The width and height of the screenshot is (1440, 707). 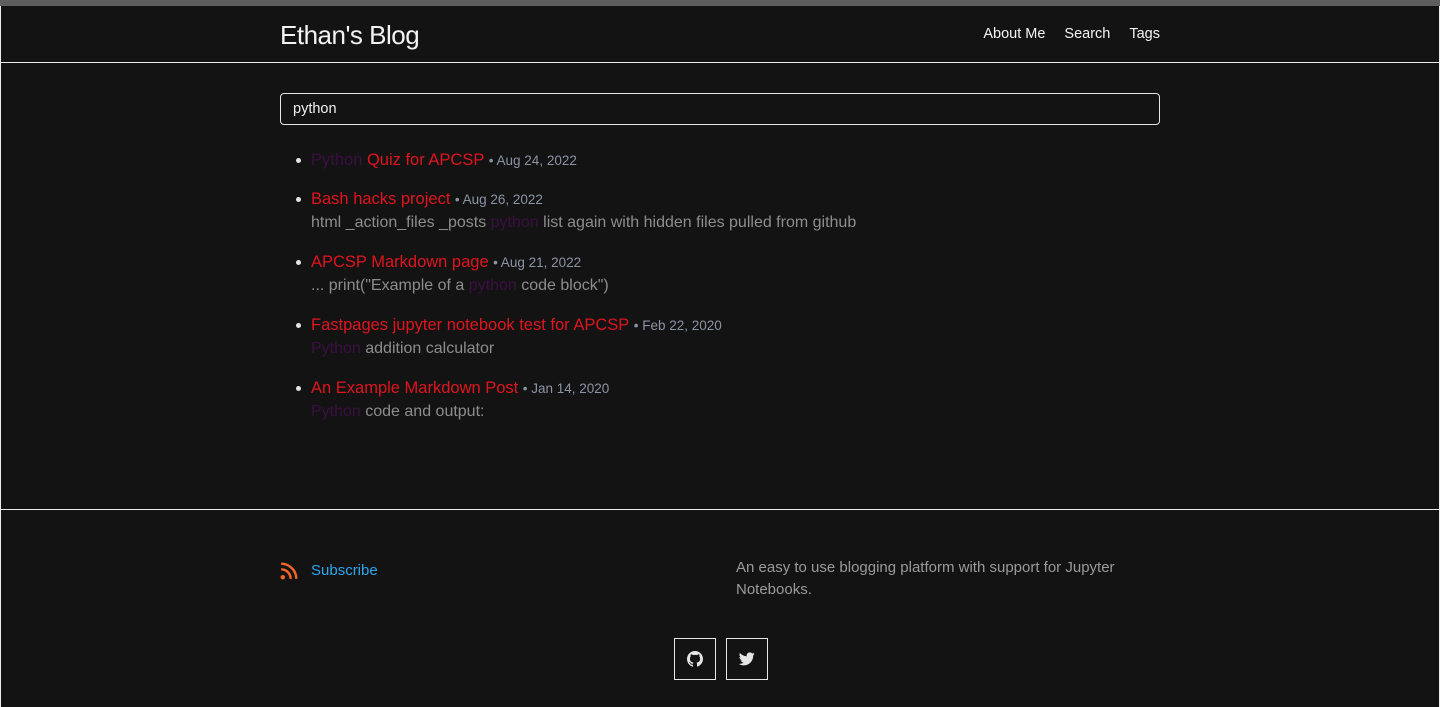 What do you see at coordinates (1144, 34) in the screenshot?
I see `nav-tags: Tags` at bounding box center [1144, 34].